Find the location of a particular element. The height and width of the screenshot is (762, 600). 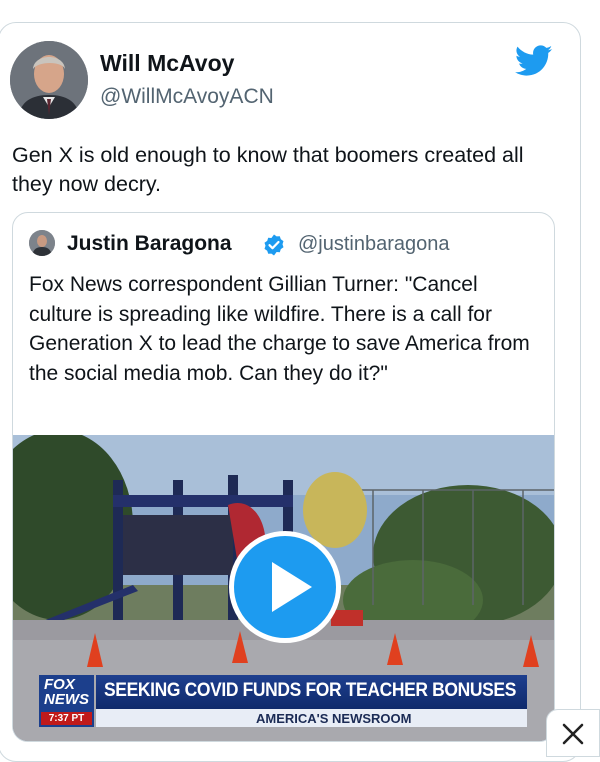

close-button is located at coordinates (573, 733).